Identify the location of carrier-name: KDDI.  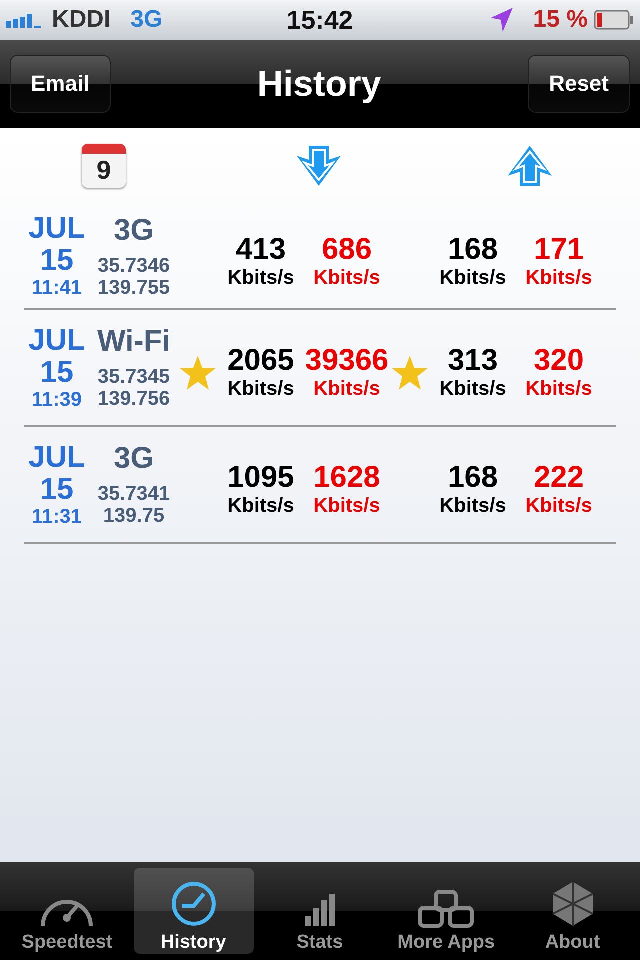
(81, 20).